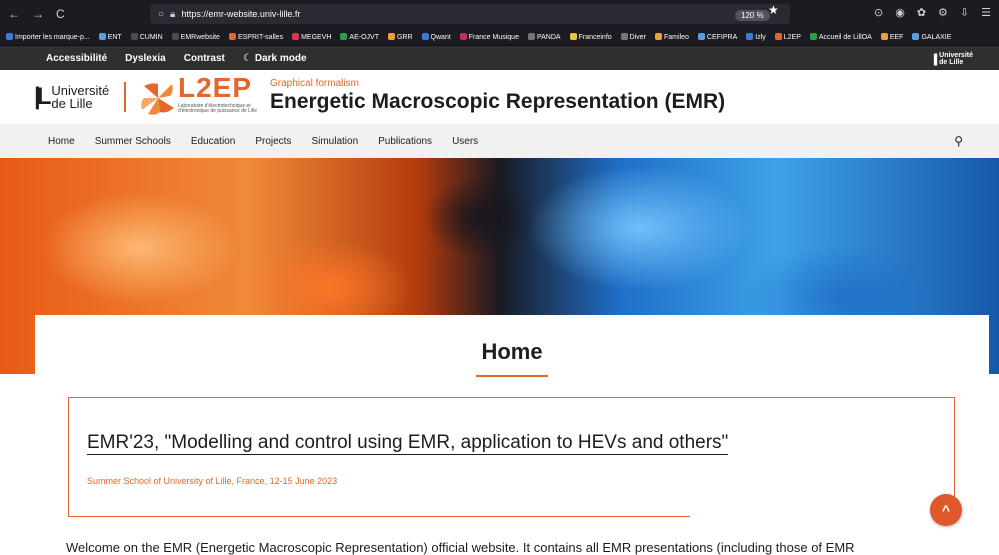 The width and height of the screenshot is (999, 555). Describe the element at coordinates (986, 12) in the screenshot. I see `menu-icon: ☰` at that location.